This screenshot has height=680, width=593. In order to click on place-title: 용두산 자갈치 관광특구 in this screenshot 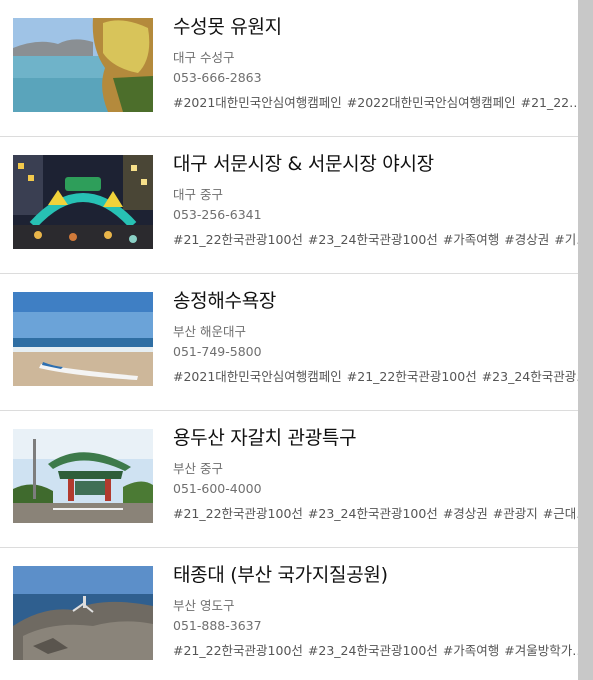, I will do `click(375, 438)`.